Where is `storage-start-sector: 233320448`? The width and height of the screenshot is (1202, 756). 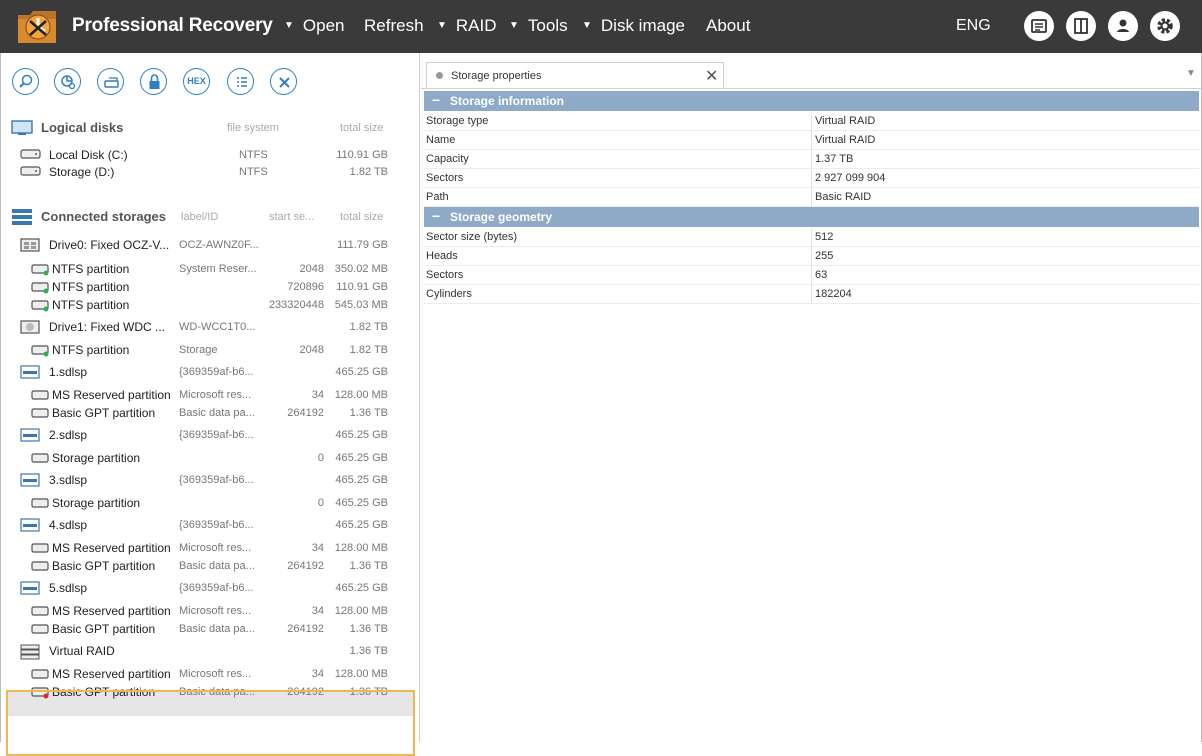 storage-start-sector: 233320448 is located at coordinates (296, 305).